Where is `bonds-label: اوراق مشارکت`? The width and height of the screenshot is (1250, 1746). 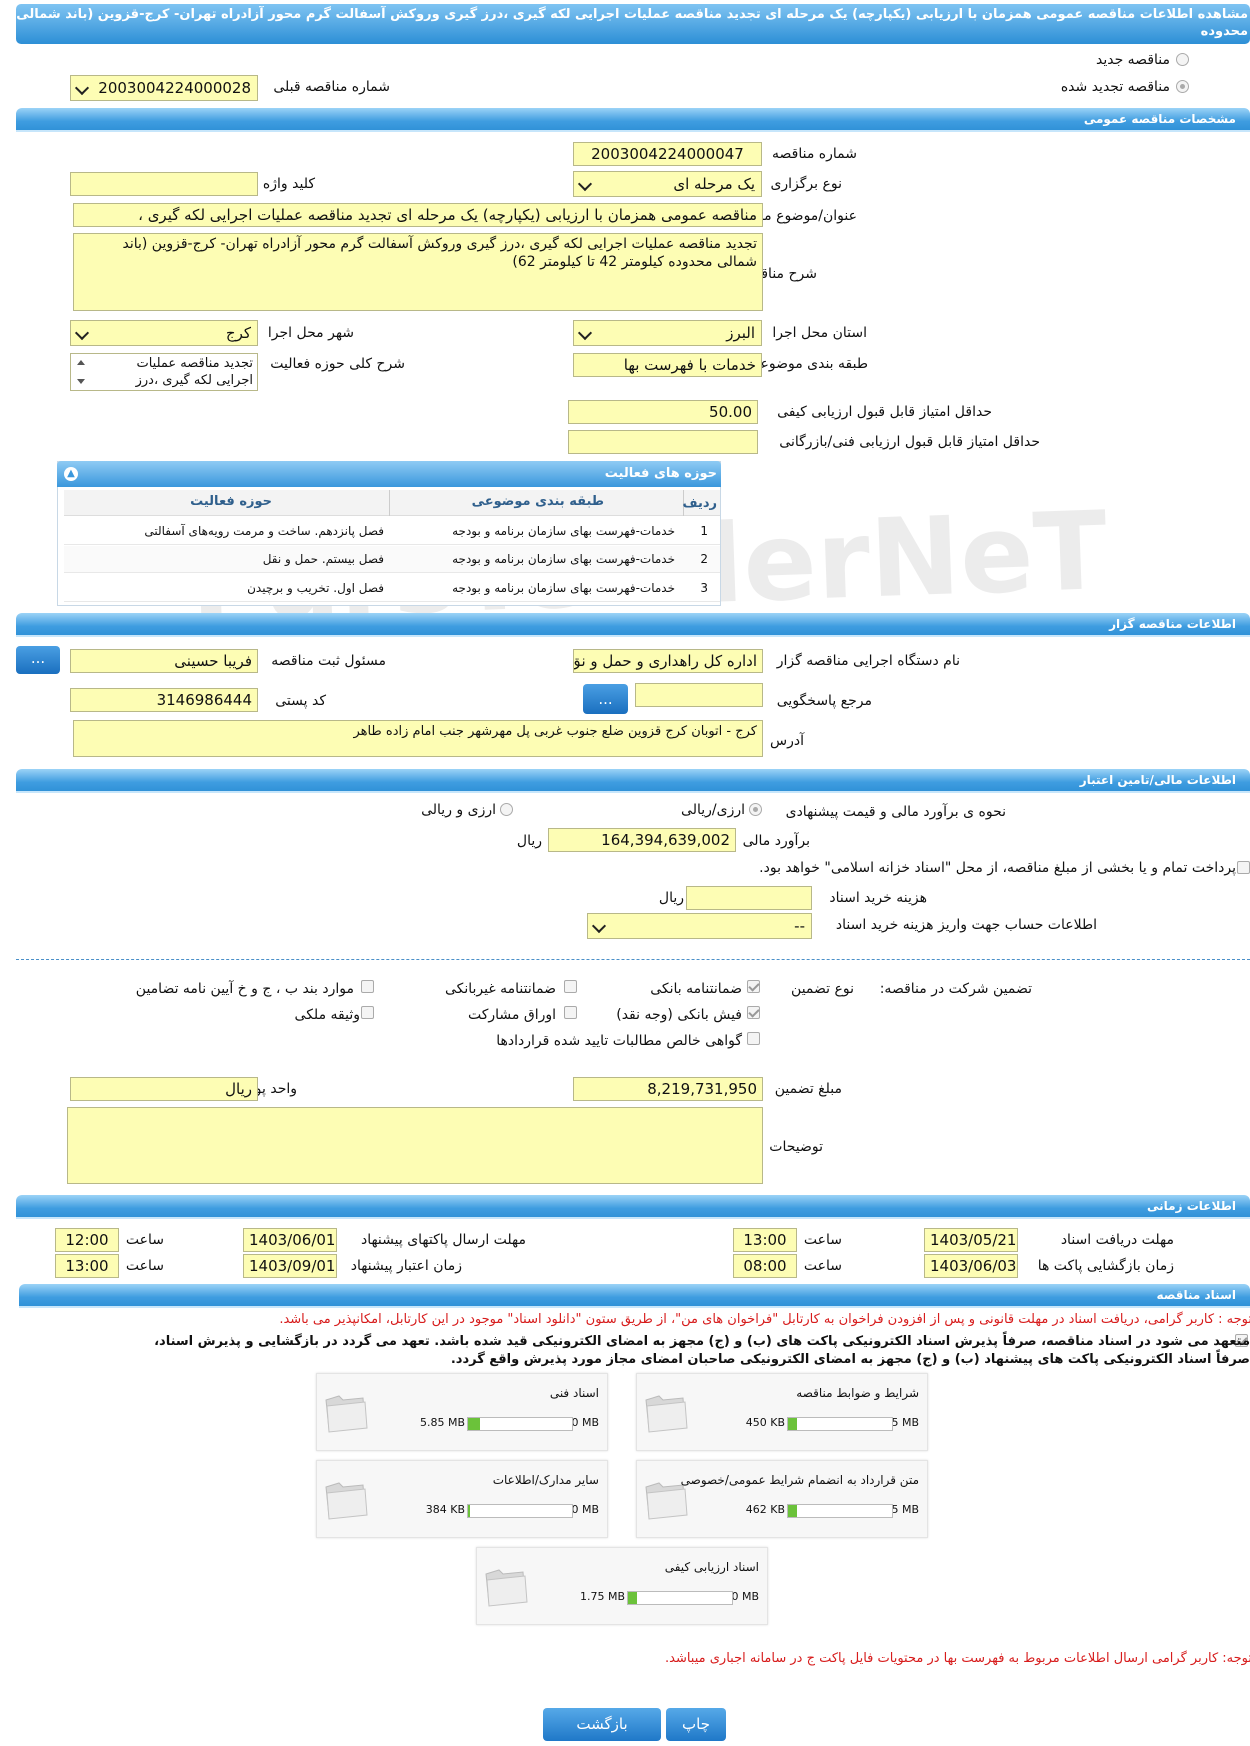 bonds-label: اوراق مشارکت is located at coordinates (511, 1015).